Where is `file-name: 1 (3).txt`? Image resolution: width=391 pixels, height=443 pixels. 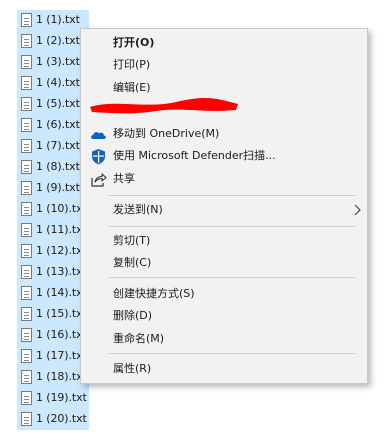
file-name: 1 (3).txt is located at coordinates (58, 61).